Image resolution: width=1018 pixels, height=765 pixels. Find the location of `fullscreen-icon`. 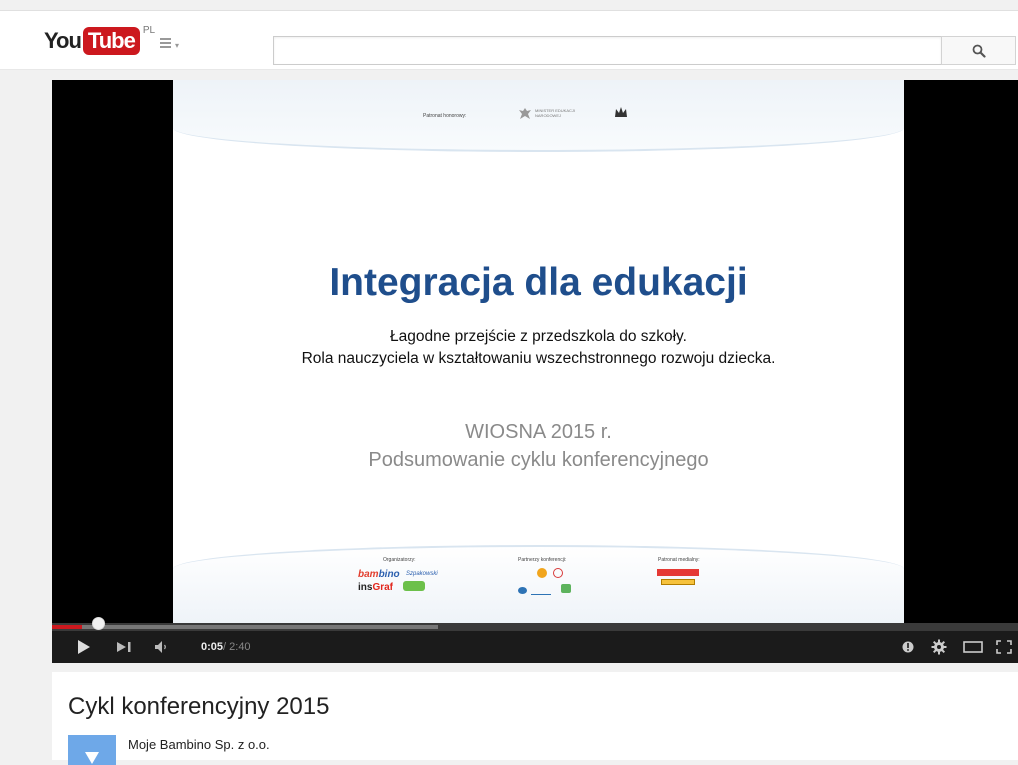

fullscreen-icon is located at coordinates (1004, 647).